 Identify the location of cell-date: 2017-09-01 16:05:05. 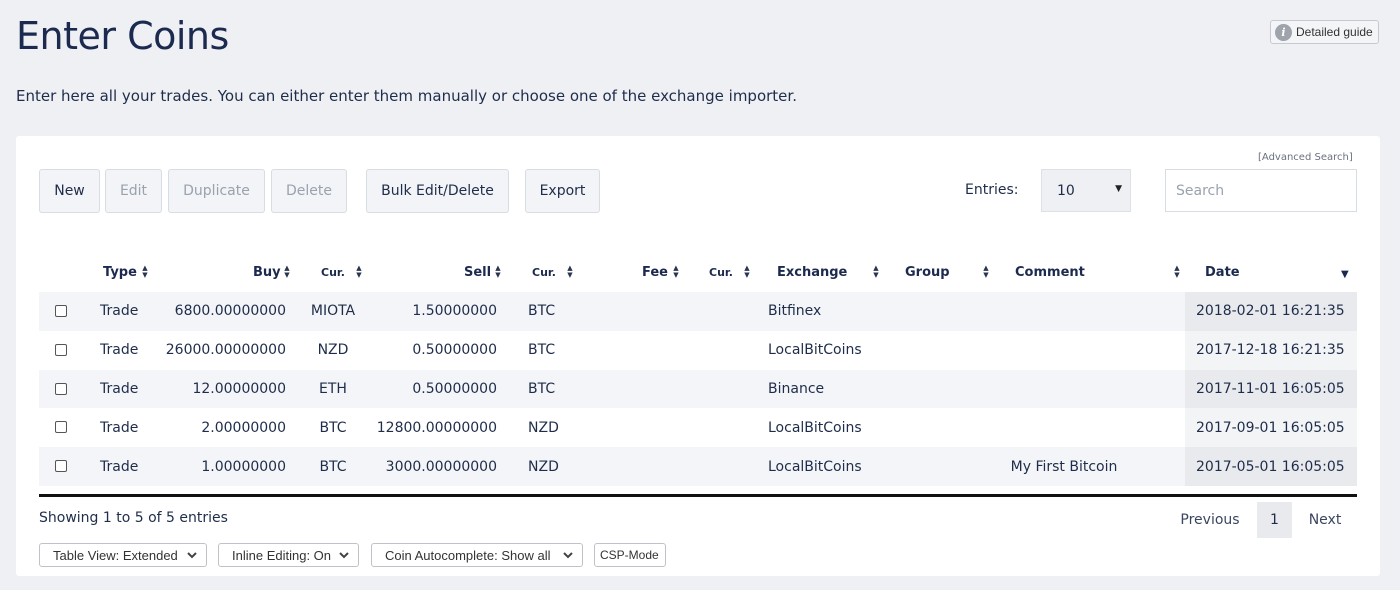
(1270, 427).